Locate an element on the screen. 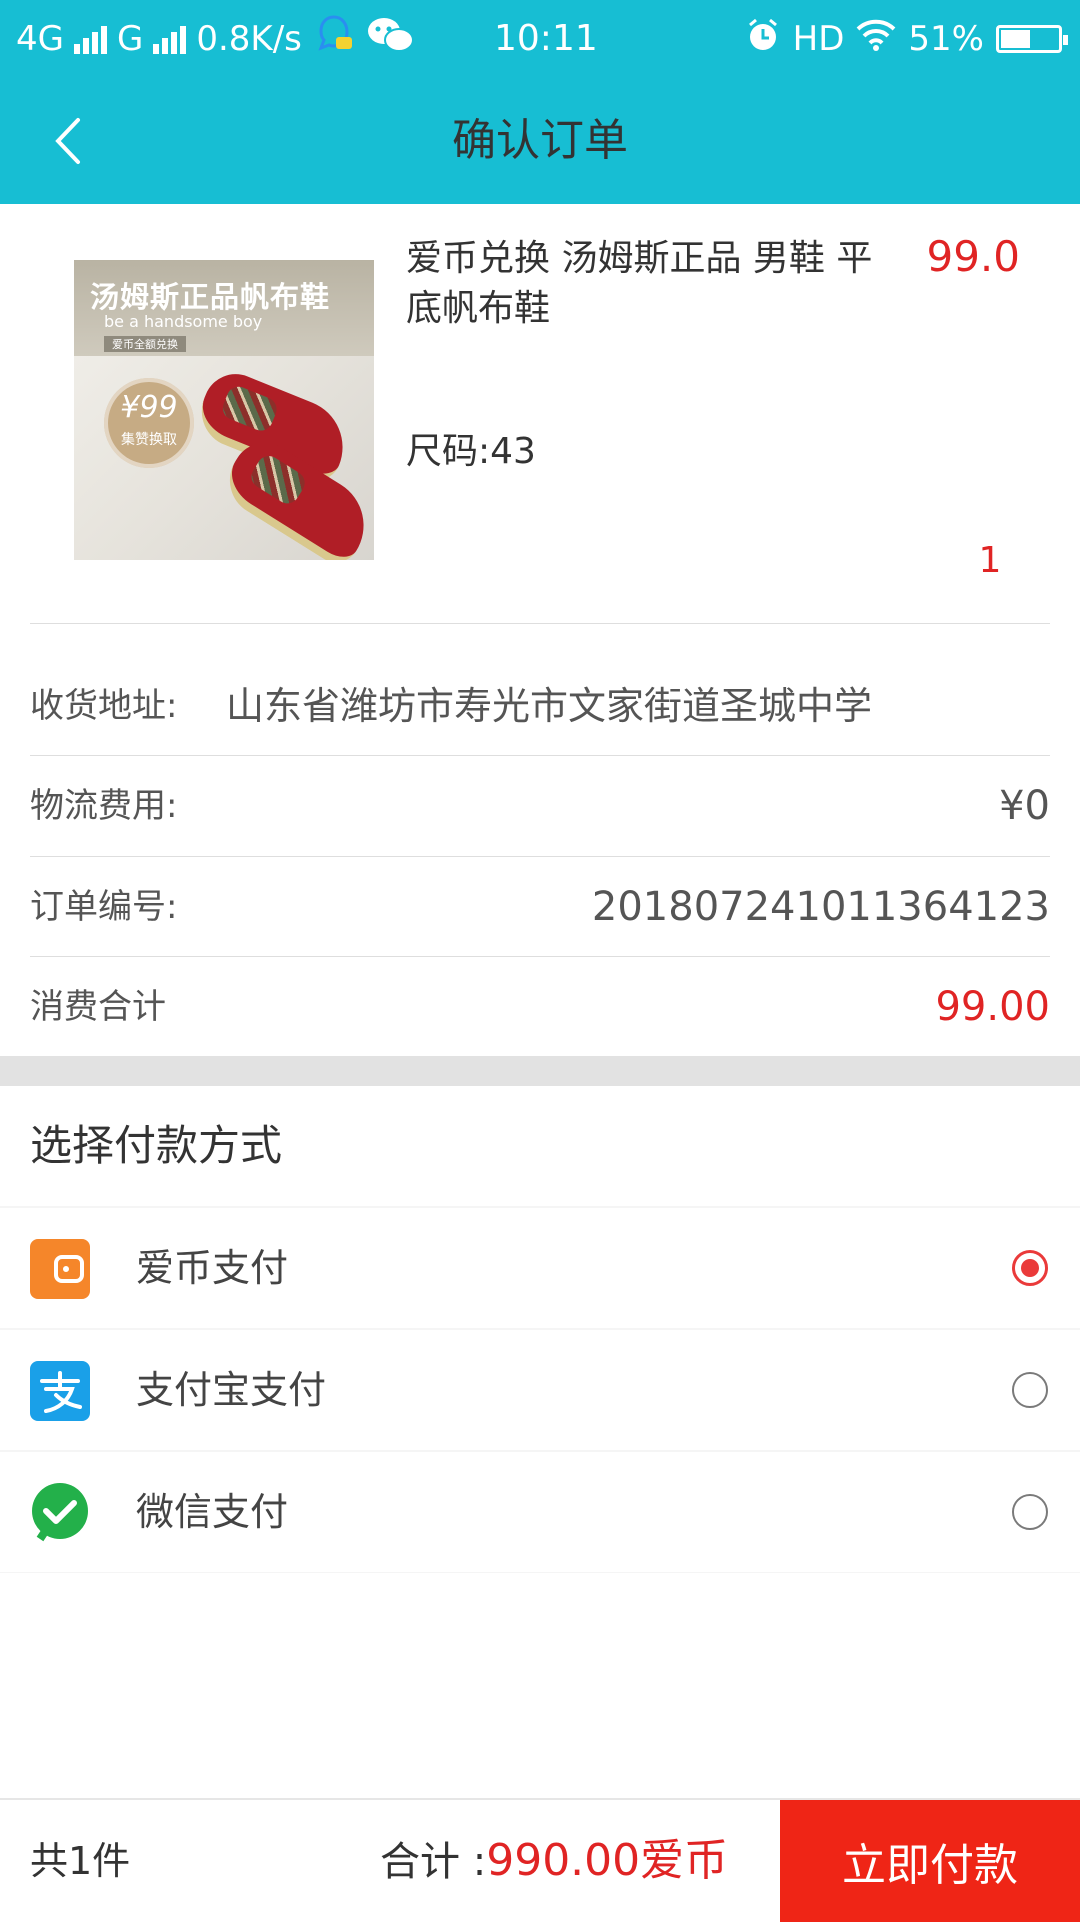 This screenshot has height=1923, width=1080. wechat-pay-icon is located at coordinates (60, 1513).